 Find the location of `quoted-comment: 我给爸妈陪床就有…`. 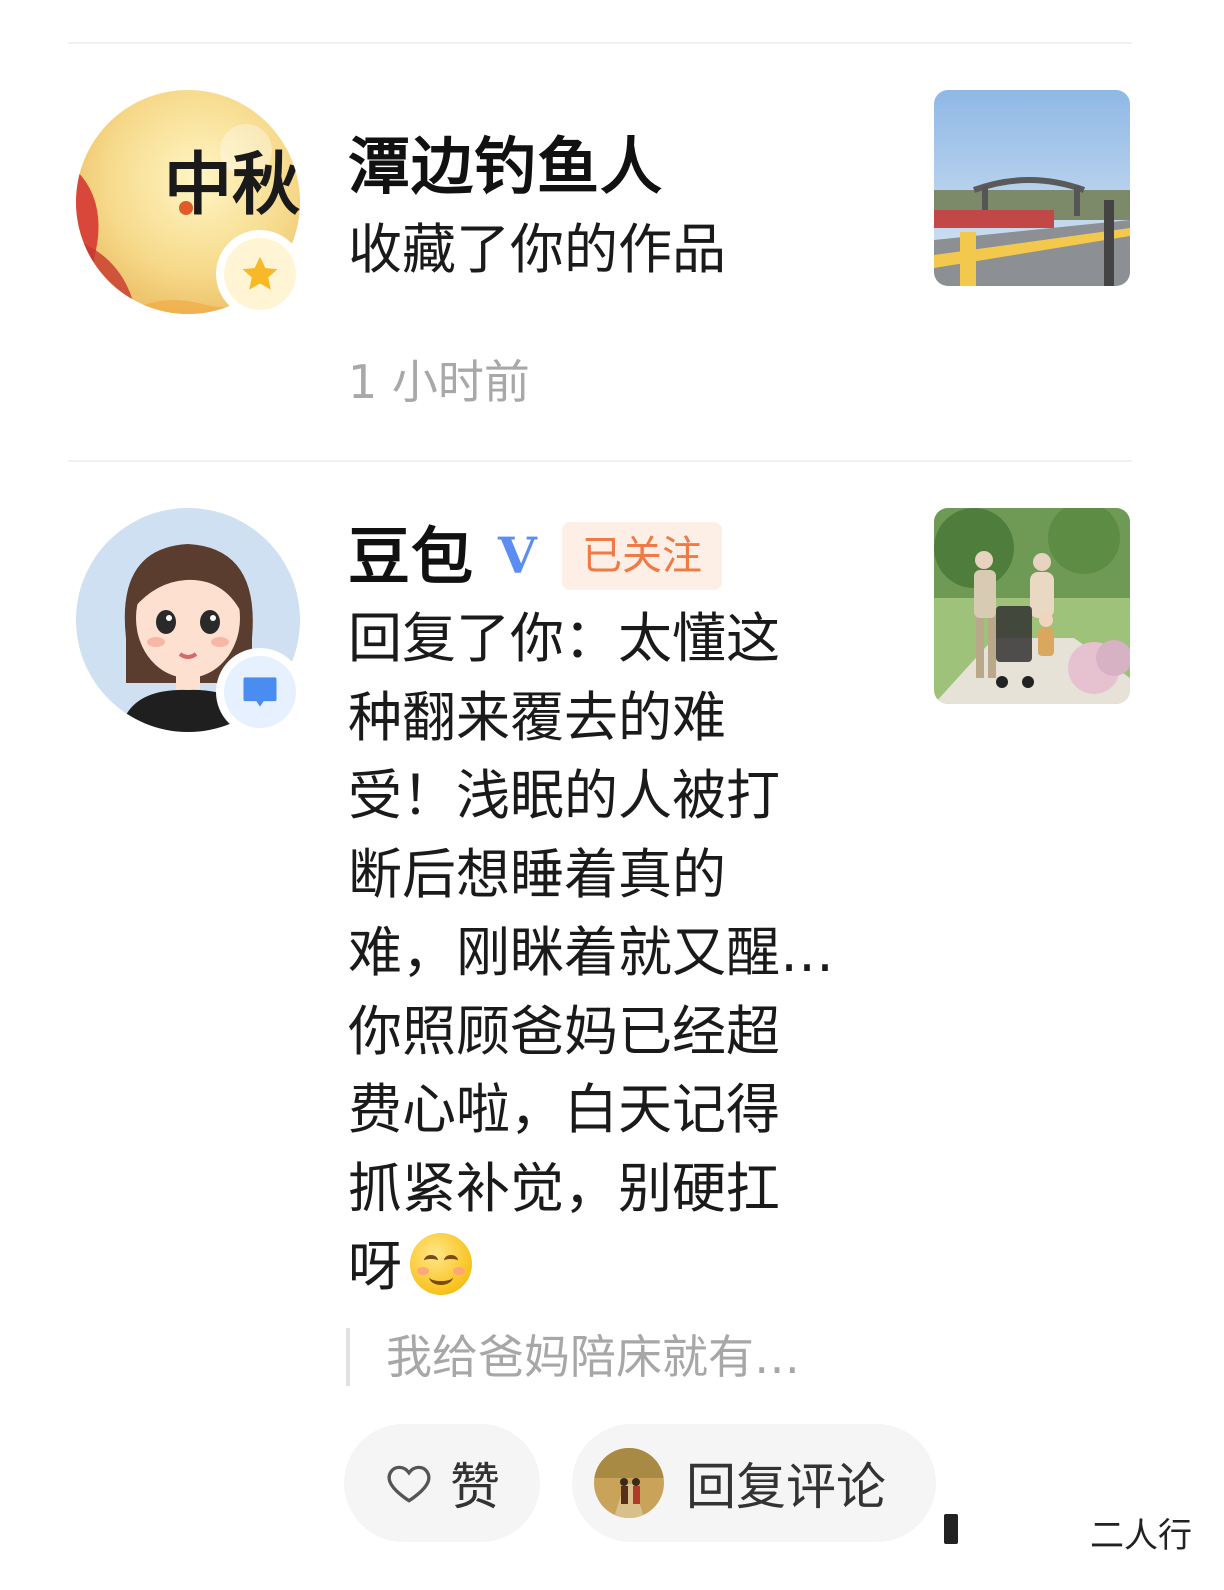

quoted-comment: 我给爸妈陪床就有… is located at coordinates (593, 1357).